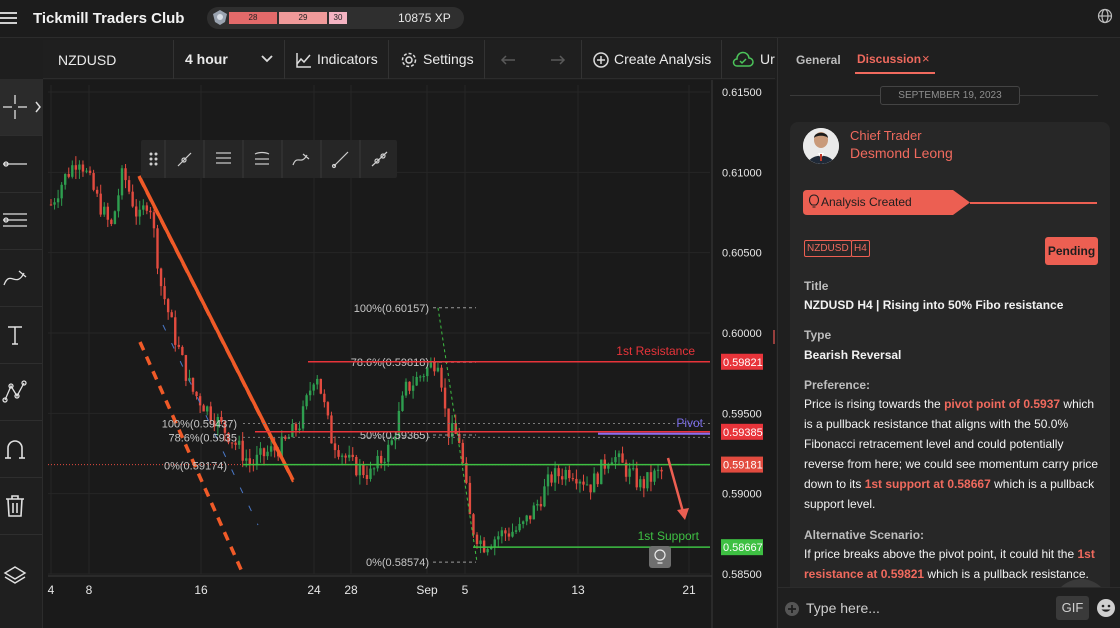 The width and height of the screenshot is (1120, 628). I want to click on expand-arrow-icon, so click(38, 107).